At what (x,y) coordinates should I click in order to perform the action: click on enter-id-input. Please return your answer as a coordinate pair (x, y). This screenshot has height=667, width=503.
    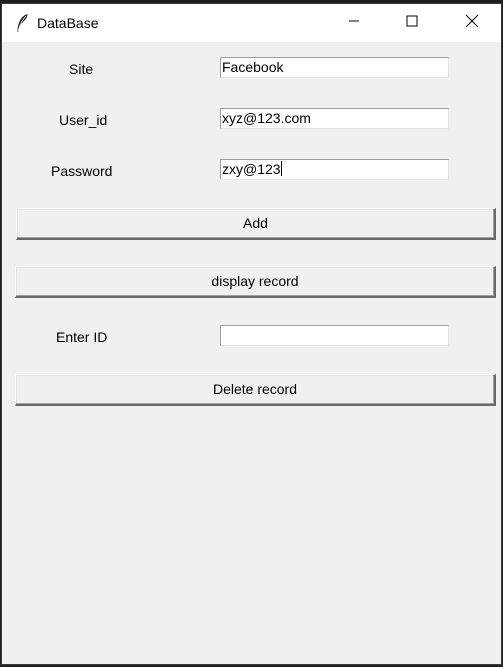
    Looking at the image, I should click on (334, 335).